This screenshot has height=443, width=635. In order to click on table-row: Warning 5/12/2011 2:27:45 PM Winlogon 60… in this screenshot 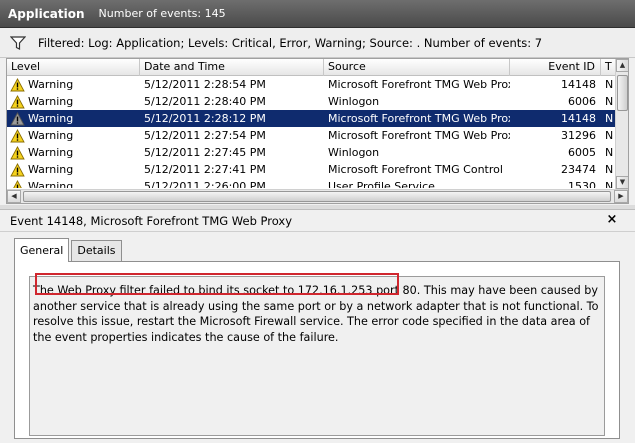, I will do `click(311, 152)`.